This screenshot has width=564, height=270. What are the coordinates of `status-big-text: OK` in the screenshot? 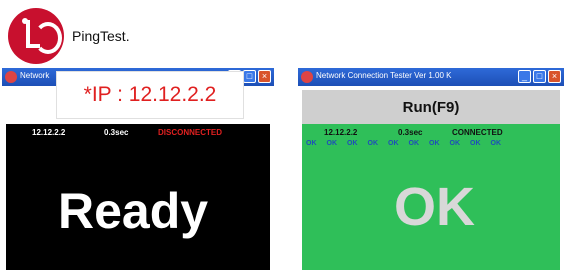 It's located at (434, 207).